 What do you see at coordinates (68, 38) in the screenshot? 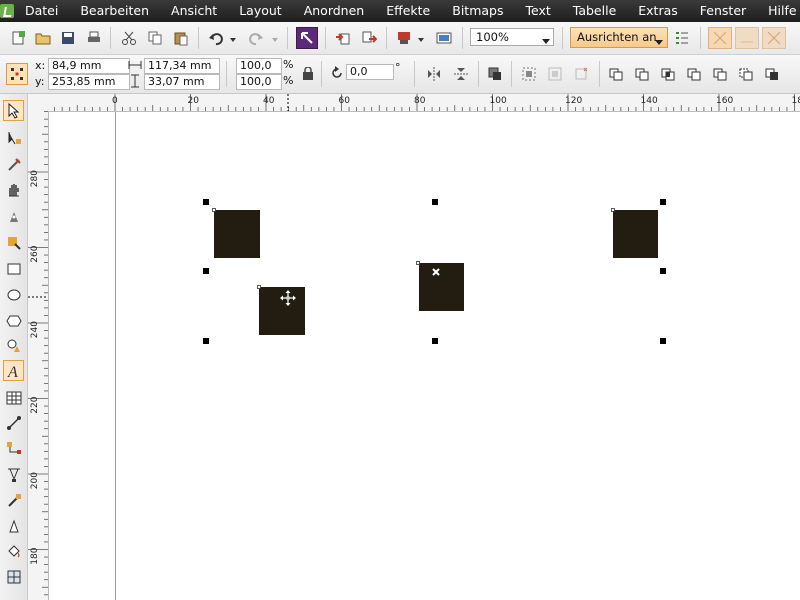
I see `save-icon` at bounding box center [68, 38].